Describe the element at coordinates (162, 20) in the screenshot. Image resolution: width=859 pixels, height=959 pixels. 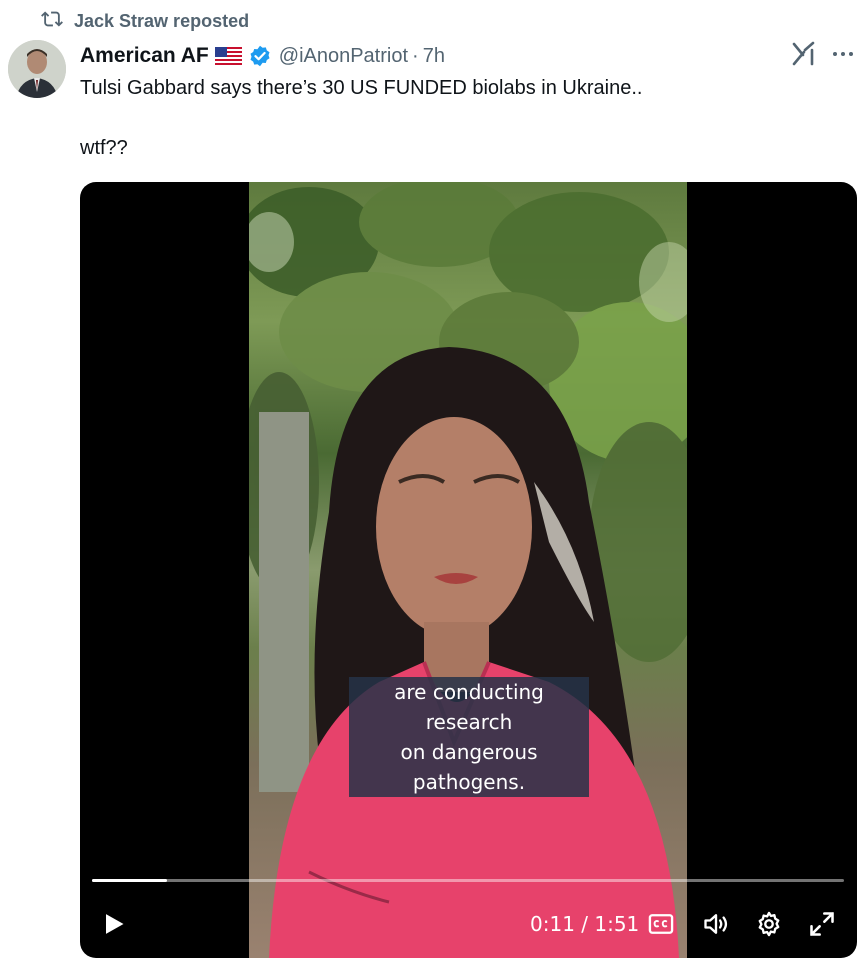
I see `repost-label: Jack Straw reposted` at that location.